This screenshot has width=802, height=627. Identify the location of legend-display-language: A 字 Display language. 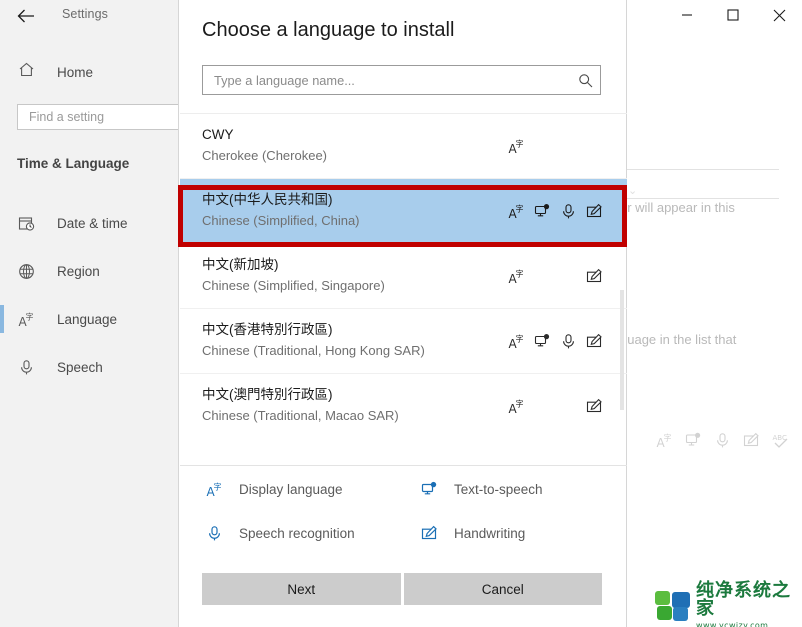
(273, 490).